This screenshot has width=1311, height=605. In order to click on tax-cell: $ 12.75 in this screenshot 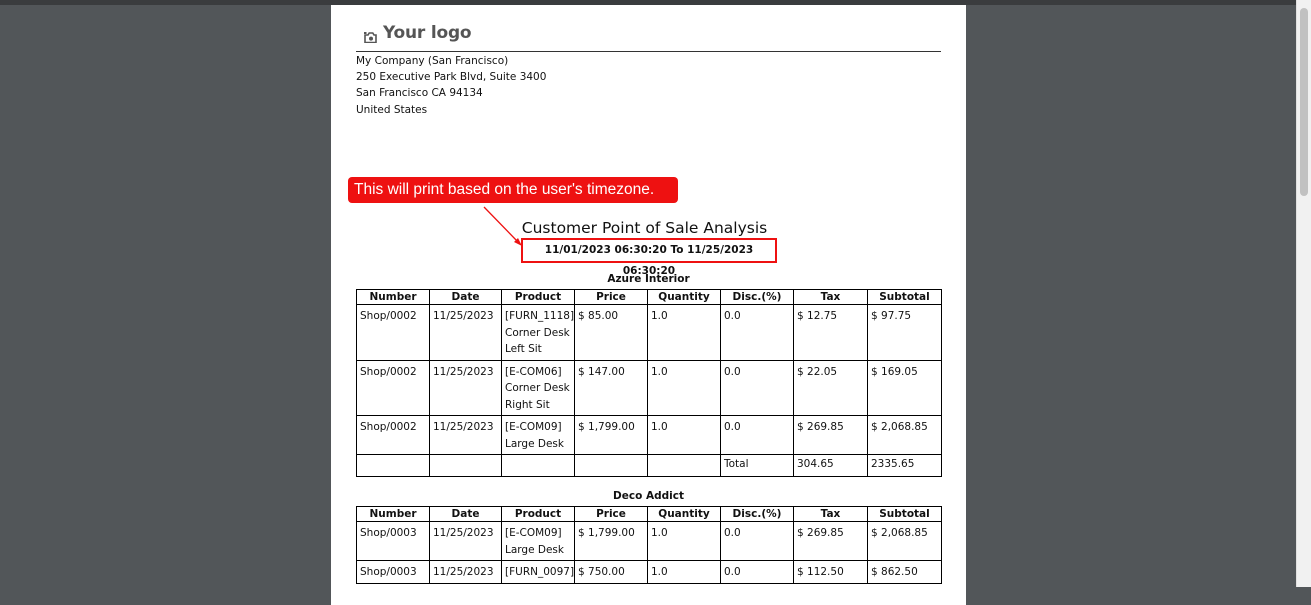, I will do `click(830, 332)`.